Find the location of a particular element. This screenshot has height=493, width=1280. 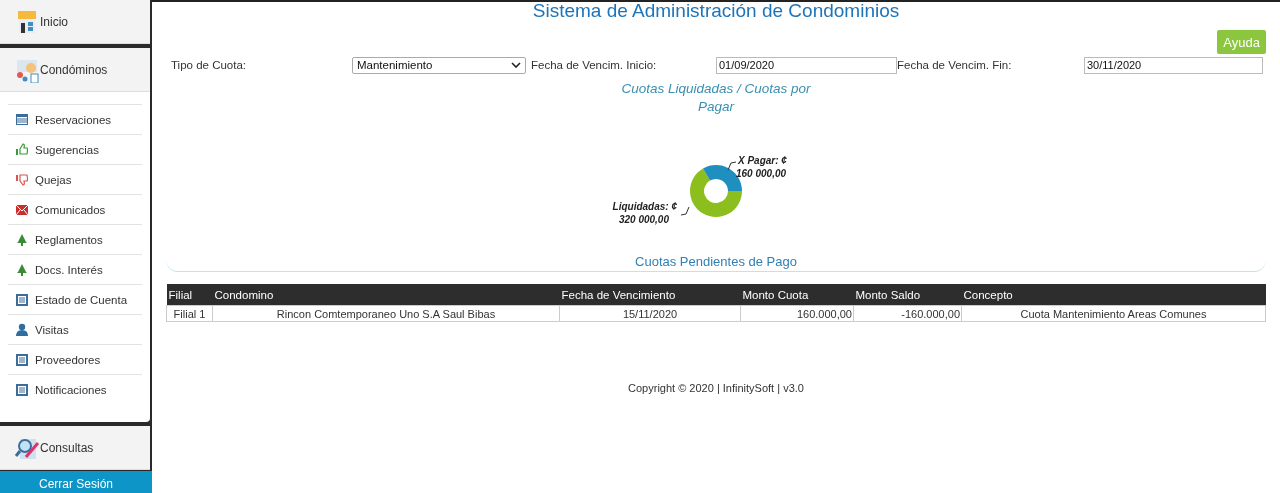

column-header: Monto Saldo is located at coordinates (907, 295).